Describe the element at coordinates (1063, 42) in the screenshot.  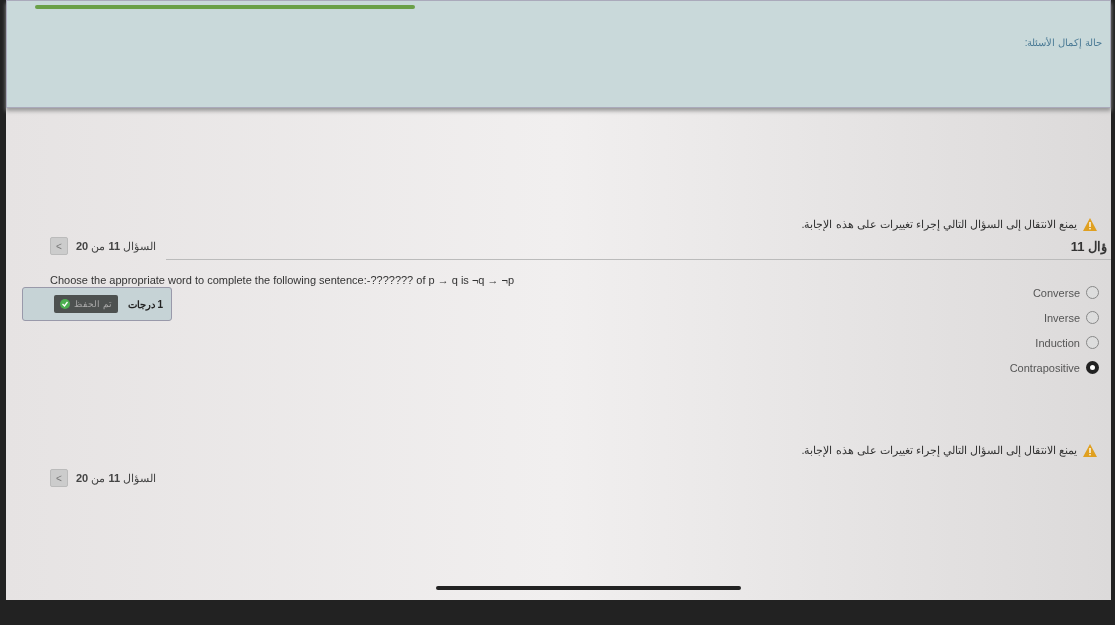
I see `completion-status-link: حالة إكمال الأسئلة:` at that location.